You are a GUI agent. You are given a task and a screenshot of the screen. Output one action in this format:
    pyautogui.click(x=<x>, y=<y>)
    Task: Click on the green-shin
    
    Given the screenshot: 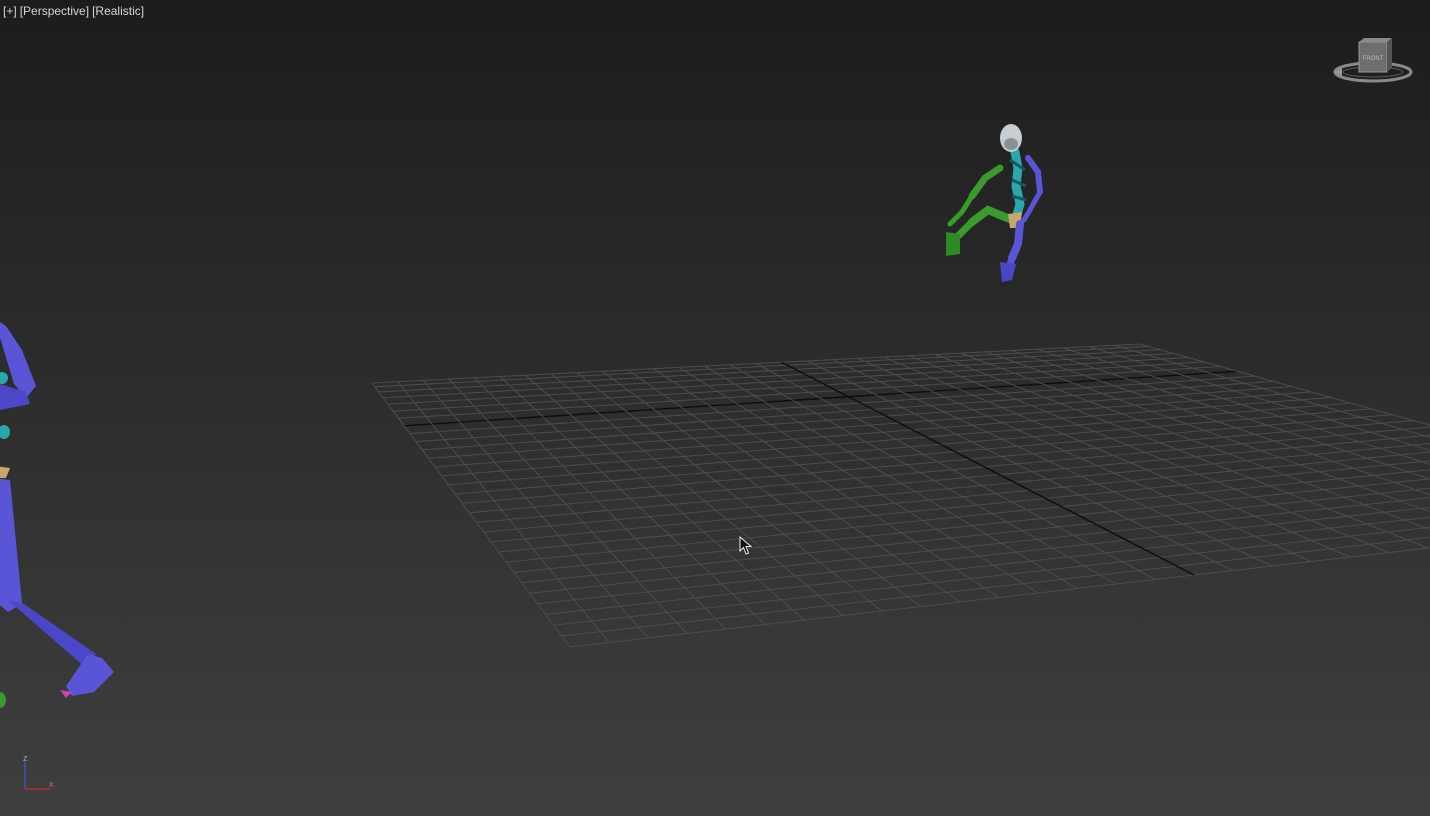 What is the action you would take?
    pyautogui.click(x=965, y=229)
    